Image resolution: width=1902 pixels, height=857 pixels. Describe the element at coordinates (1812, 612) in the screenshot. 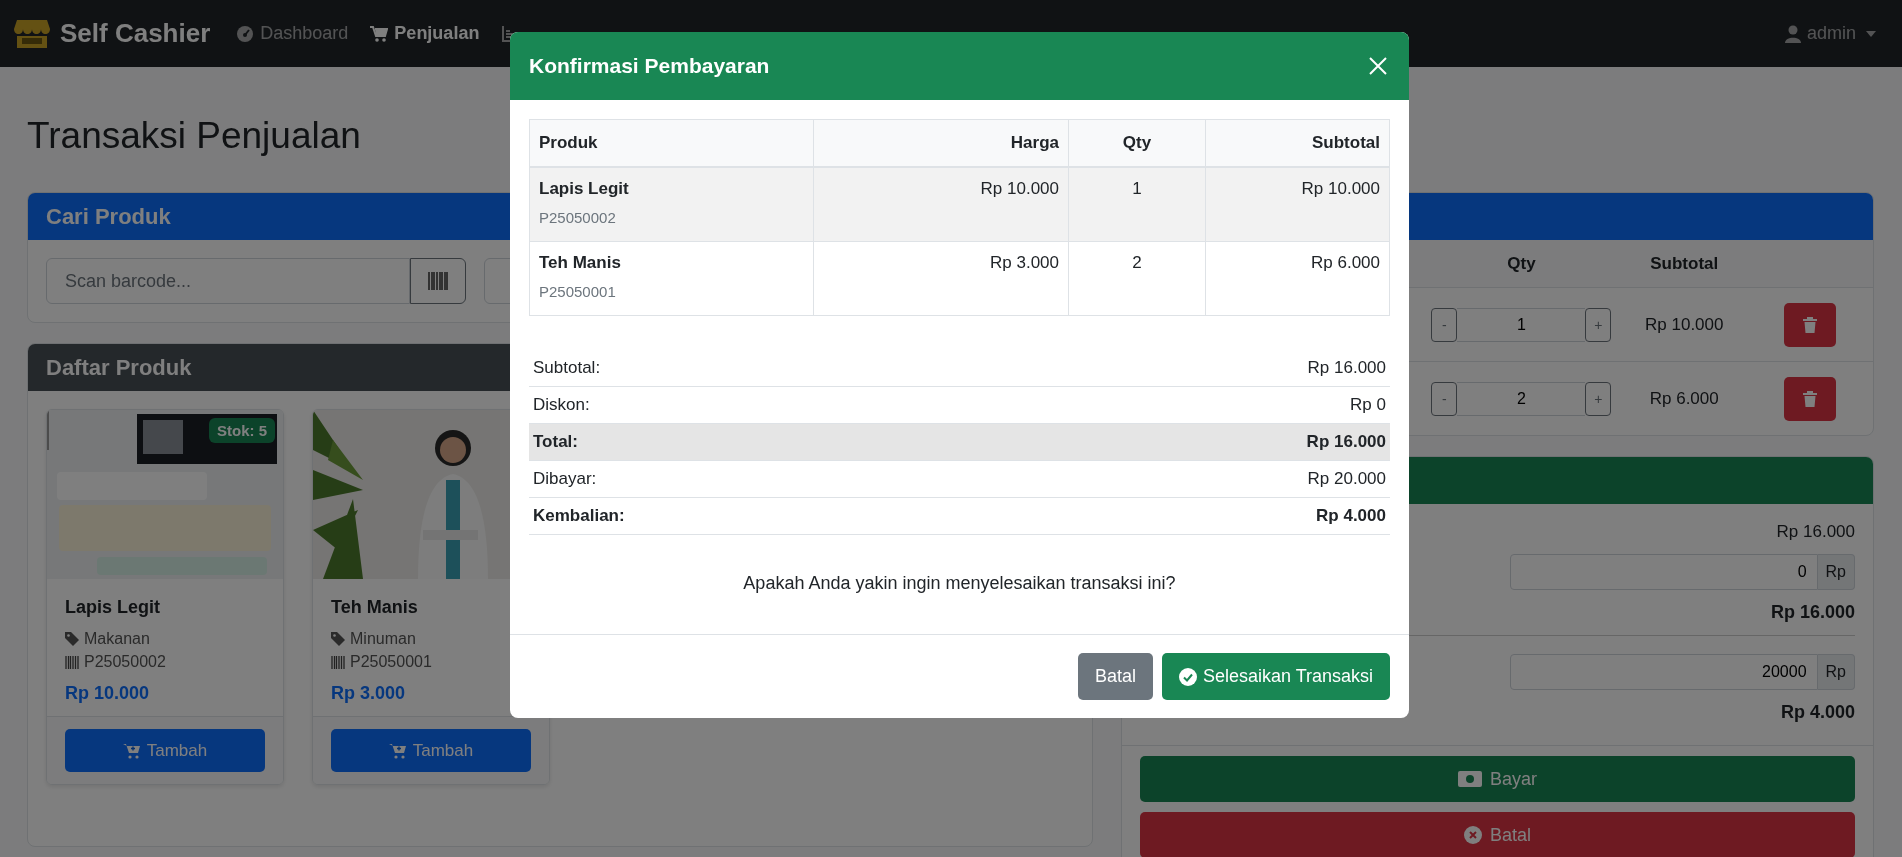

I see `total-value: Rp 16.000` at that location.